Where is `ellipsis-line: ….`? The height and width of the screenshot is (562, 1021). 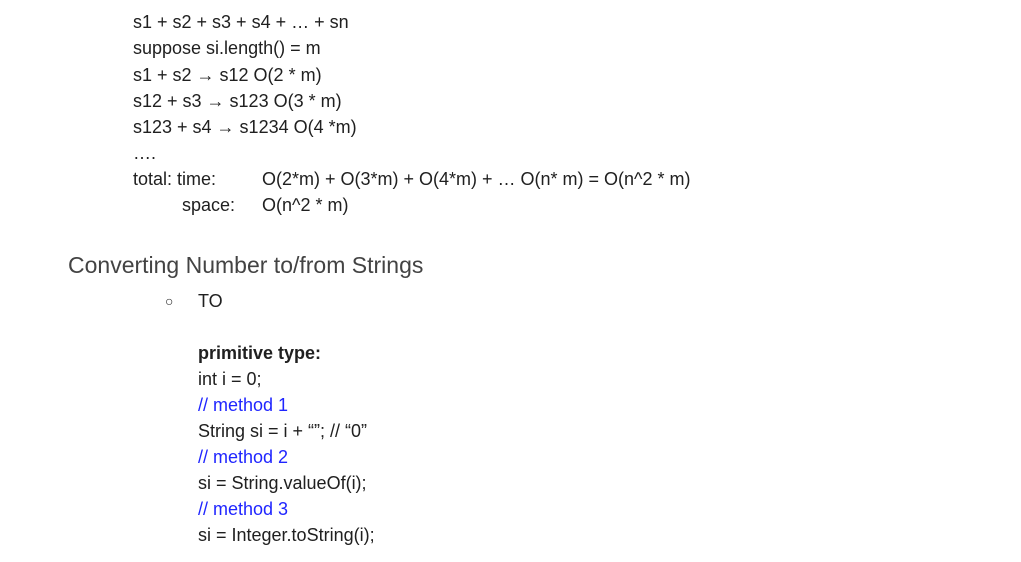
ellipsis-line: …. is located at coordinates (145, 153).